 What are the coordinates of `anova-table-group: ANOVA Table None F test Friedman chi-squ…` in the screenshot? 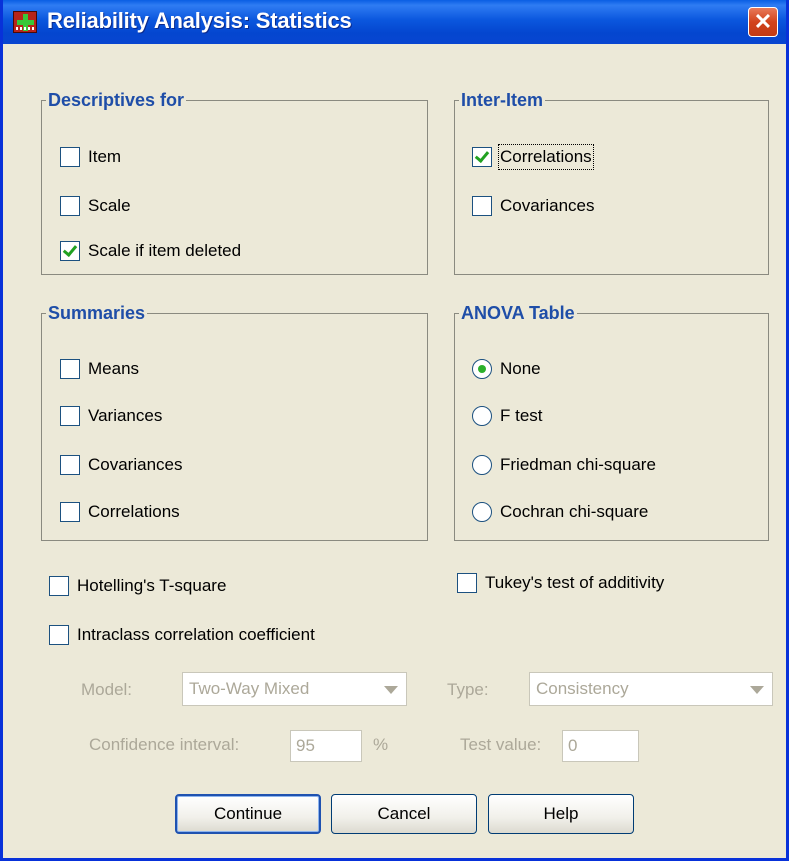 It's located at (611, 421).